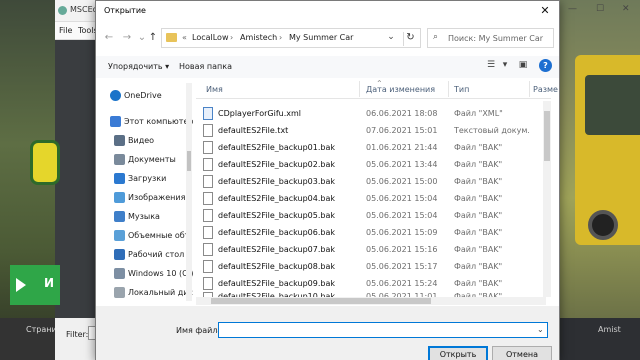 This screenshot has width=640, height=360. I want to click on file-name: defaultES2File.txt, so click(253, 130).